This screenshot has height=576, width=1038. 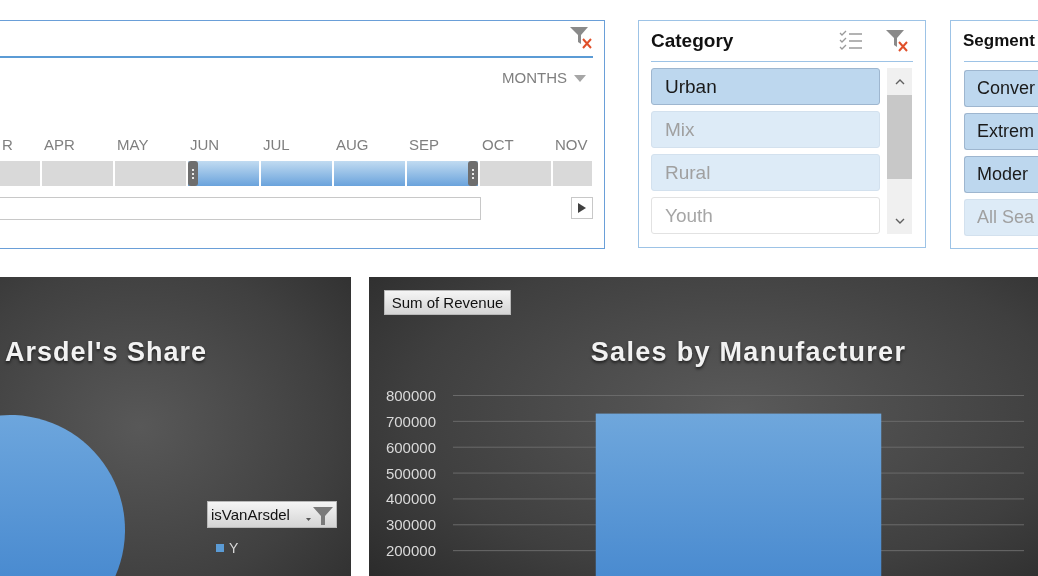 I want to click on month-label: JUN, so click(x=204, y=144).